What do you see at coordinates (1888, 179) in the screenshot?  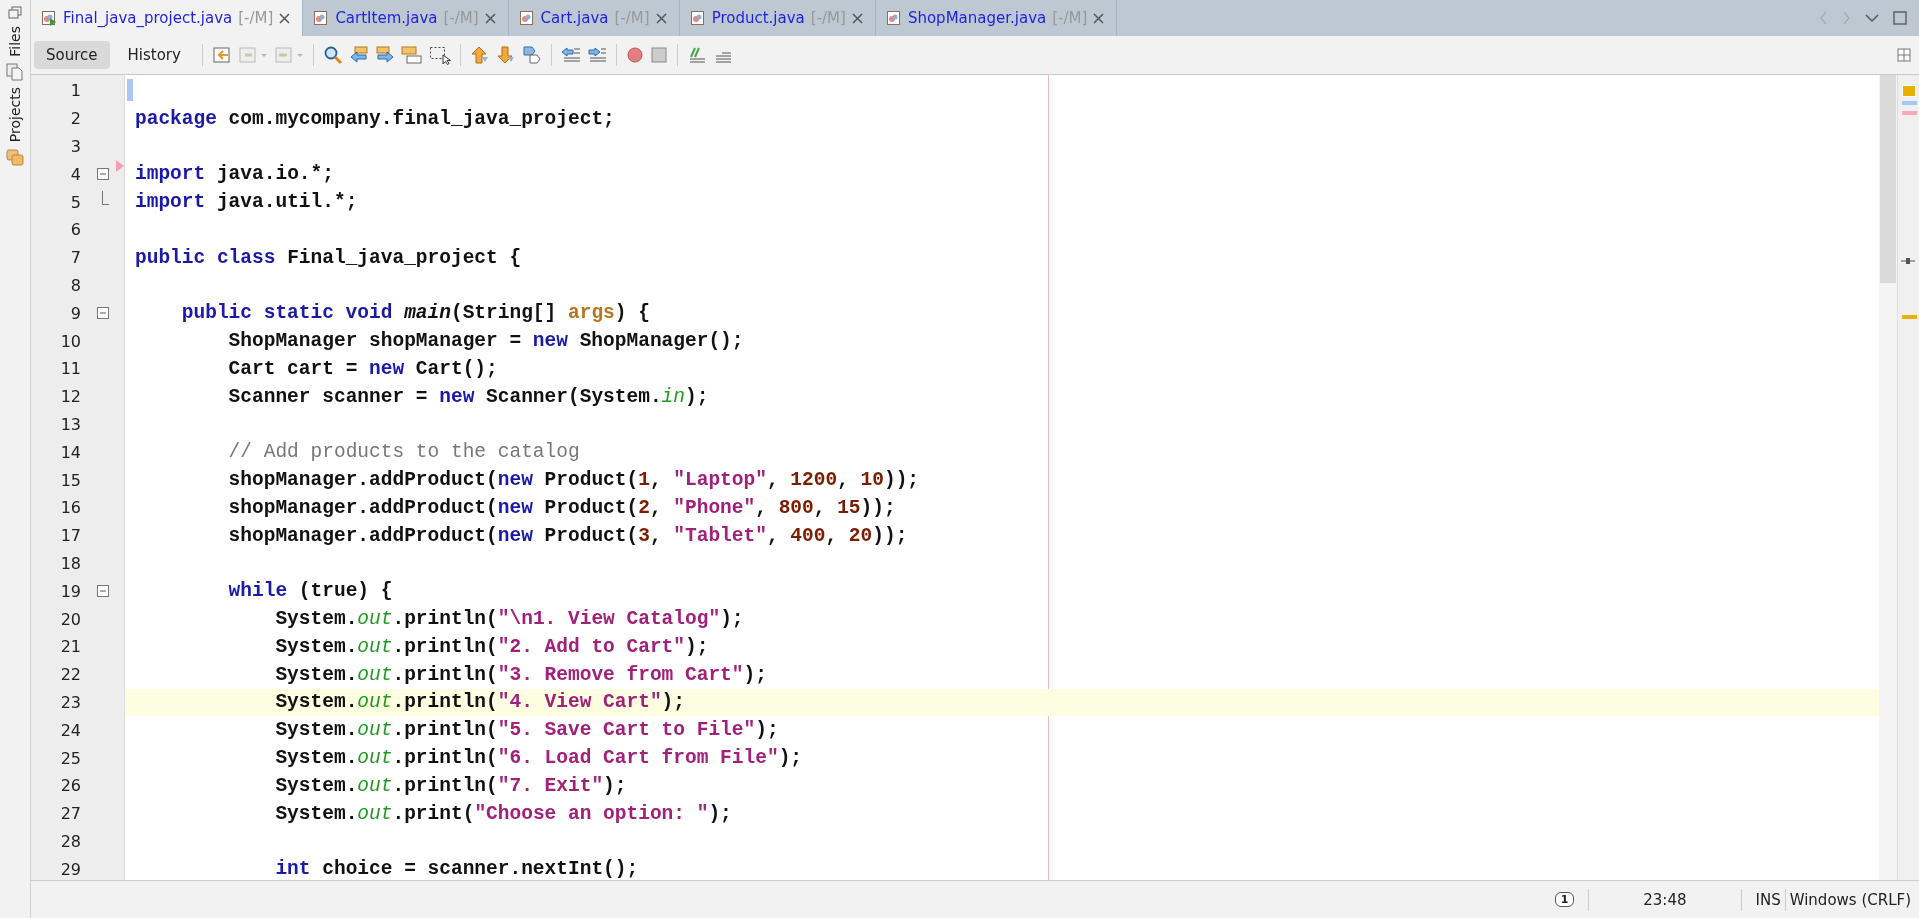 I see `scrollbar-thumb` at bounding box center [1888, 179].